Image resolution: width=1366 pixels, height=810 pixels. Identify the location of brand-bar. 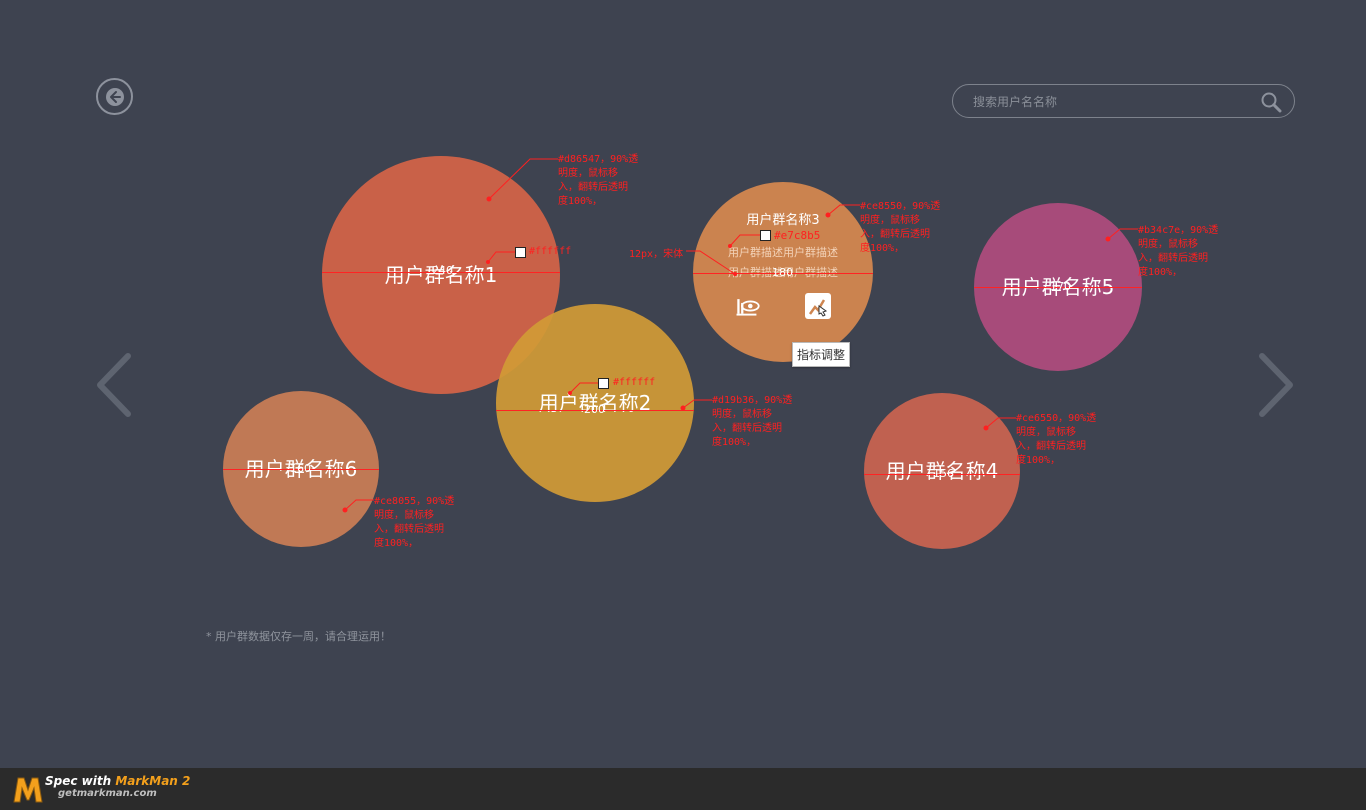
(683, 789).